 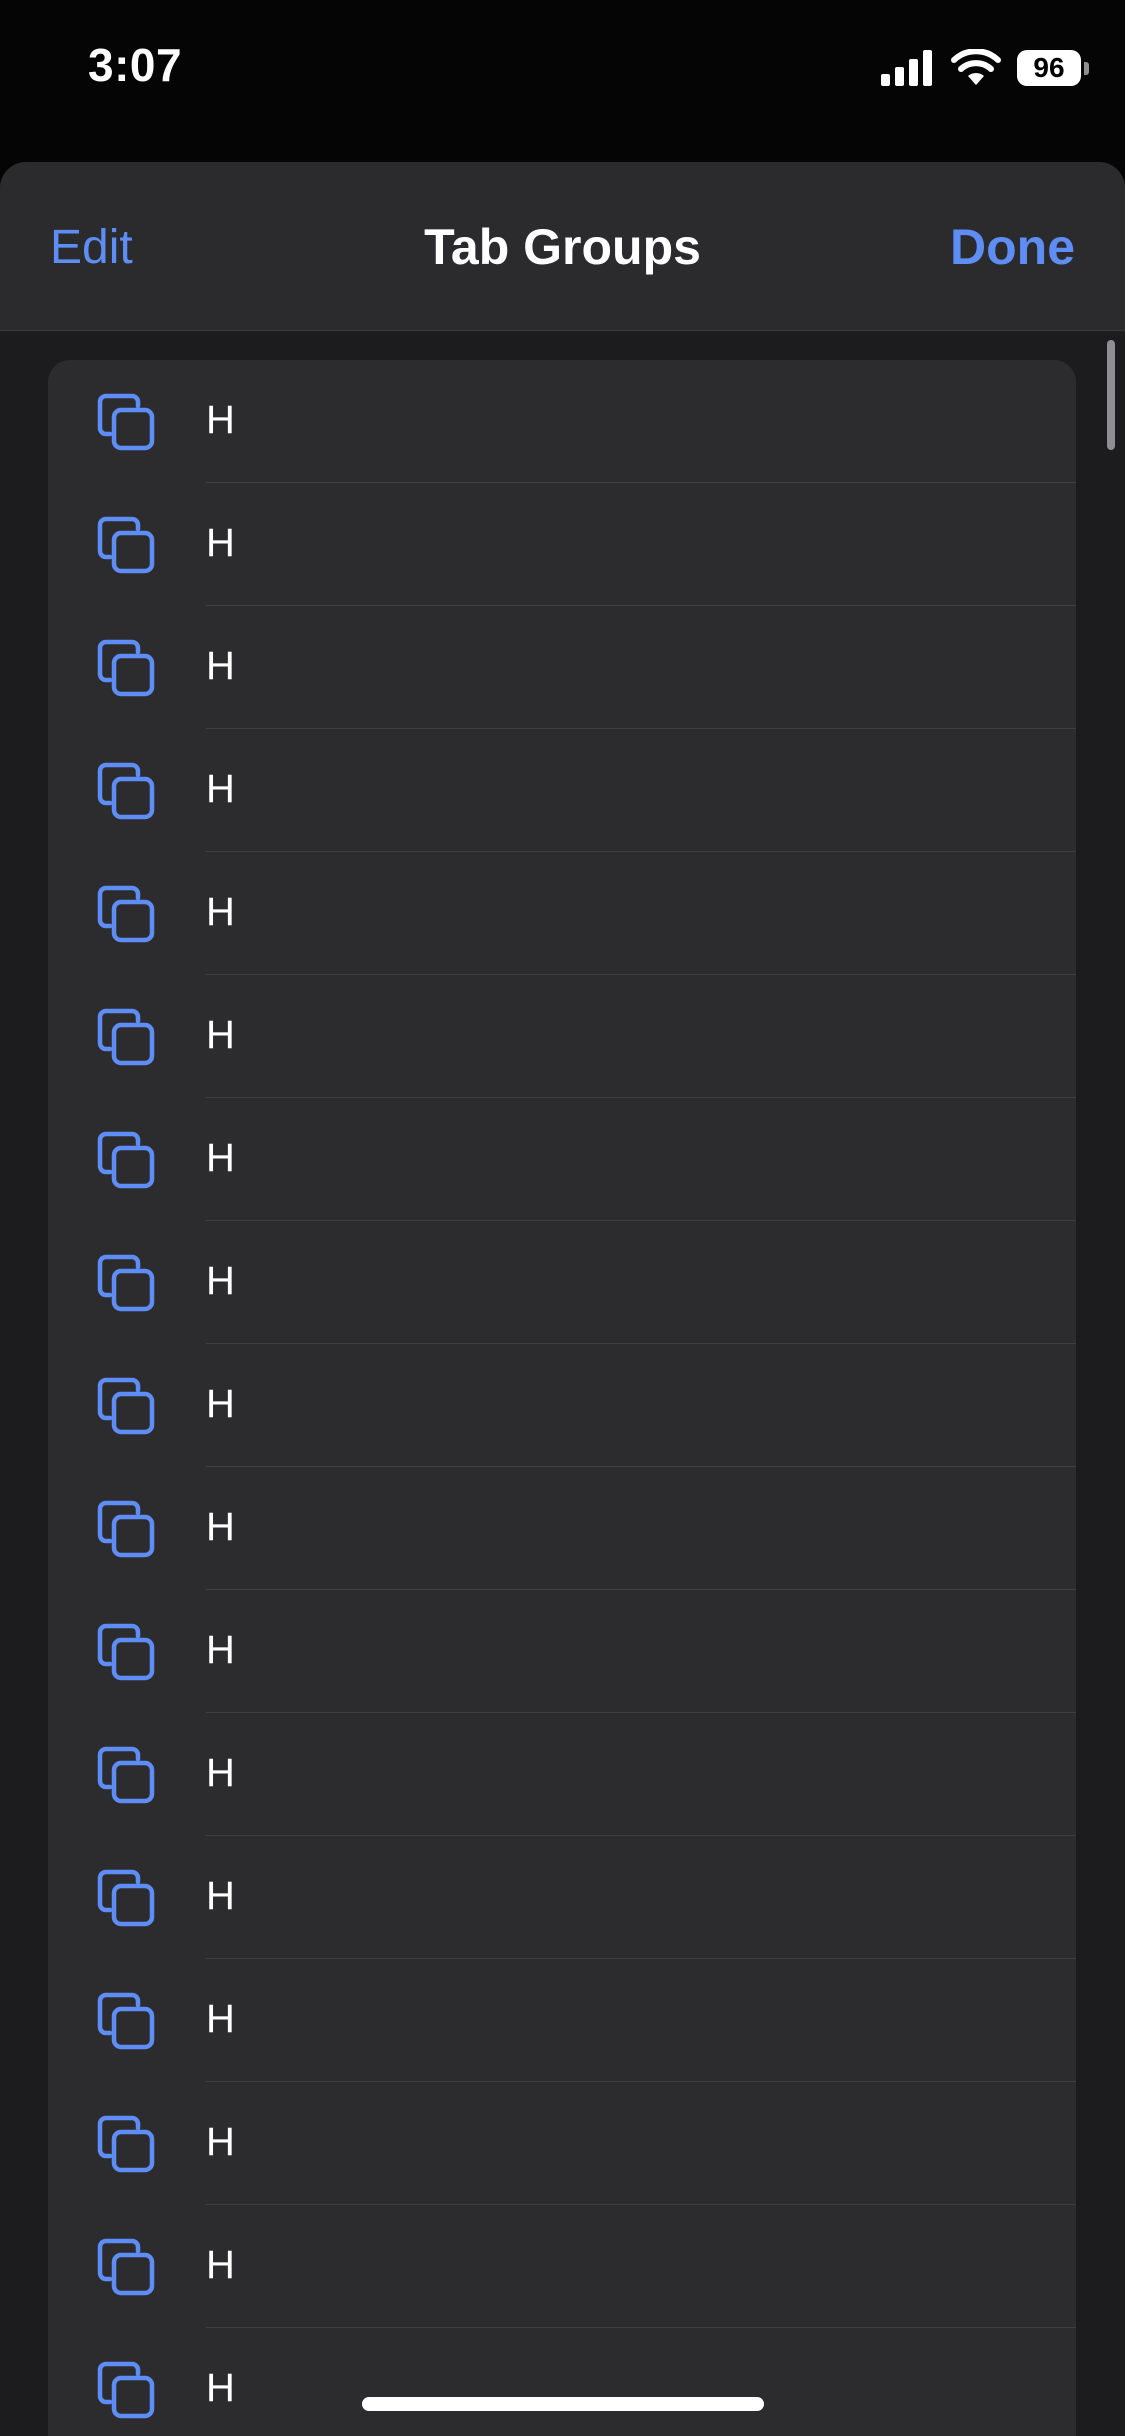 I want to click on done-button: Done, so click(x=1012, y=247).